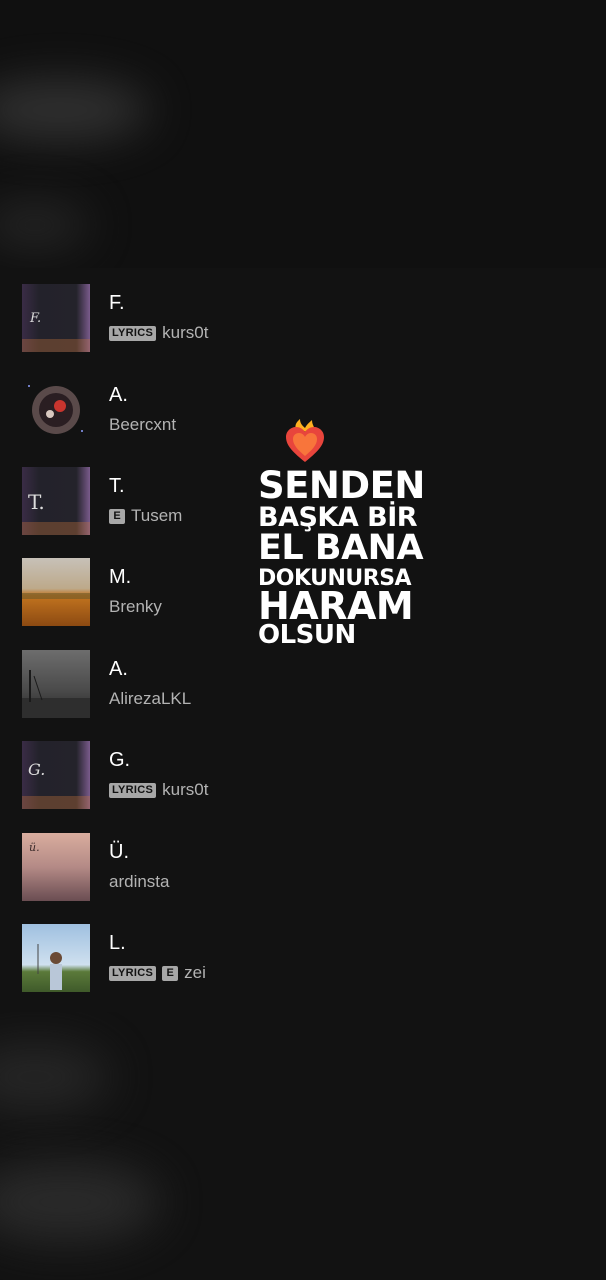  Describe the element at coordinates (56, 775) in the screenshot. I see `album-cover: G.` at that location.